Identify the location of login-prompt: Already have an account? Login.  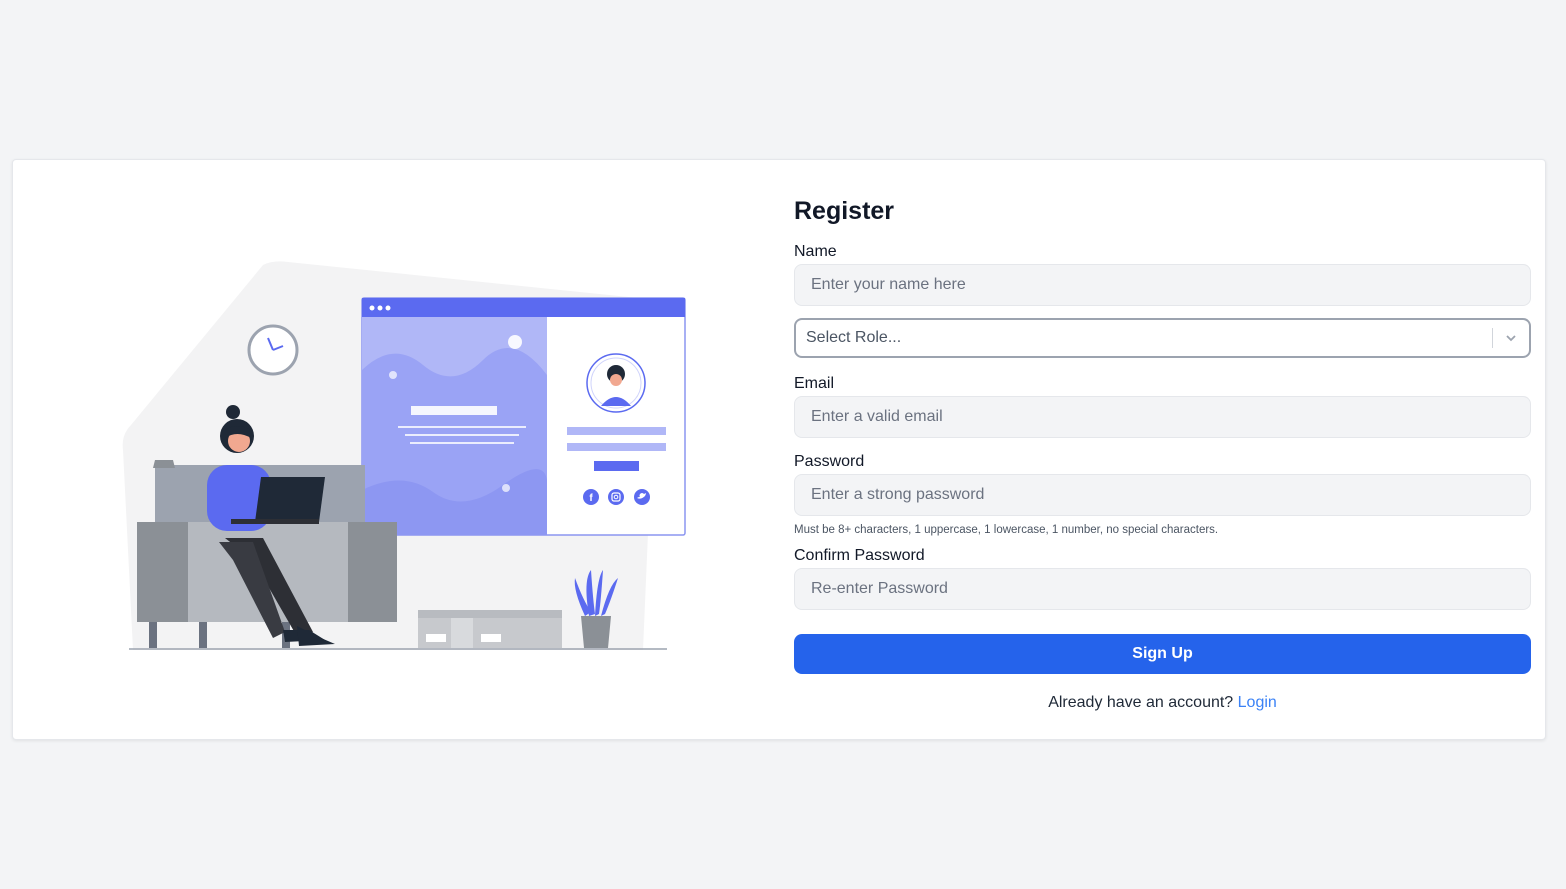
(1162, 703).